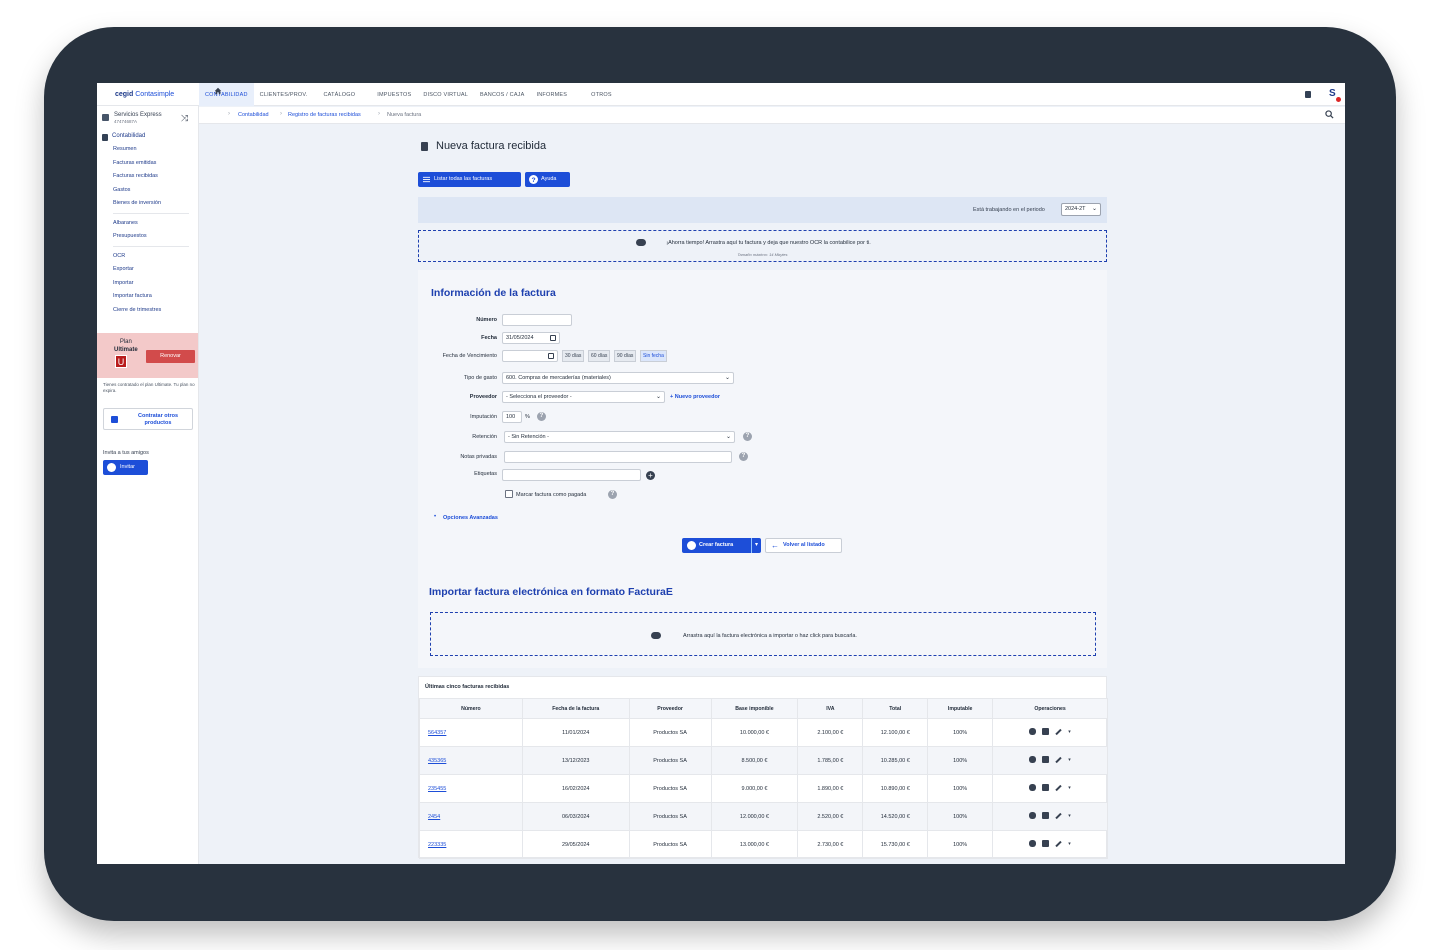  What do you see at coordinates (895, 708) in the screenshot?
I see `column-header: Total` at bounding box center [895, 708].